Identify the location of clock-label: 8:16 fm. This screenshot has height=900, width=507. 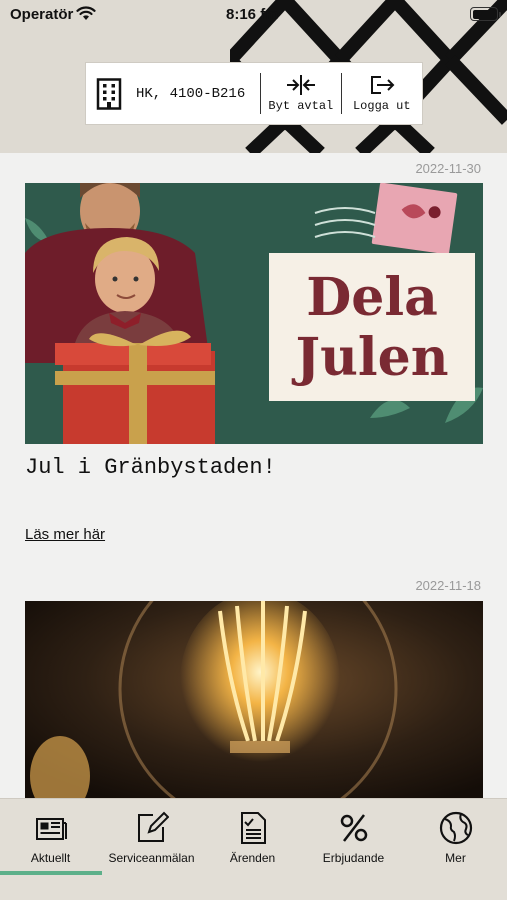
(252, 14).